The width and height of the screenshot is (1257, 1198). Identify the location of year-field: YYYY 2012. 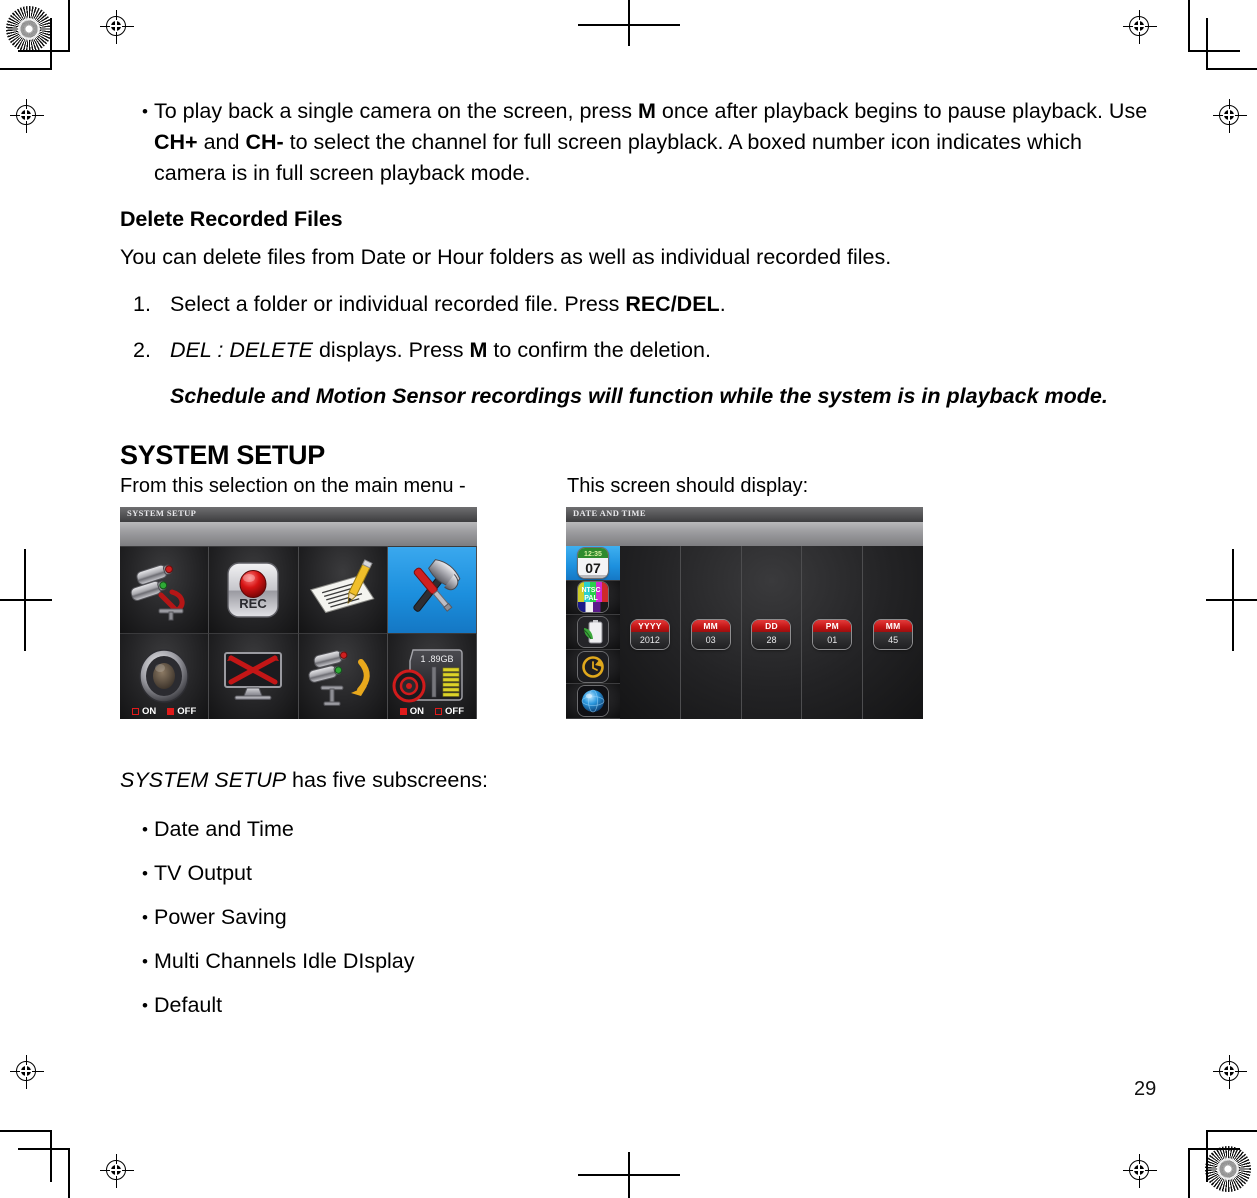
(649, 634).